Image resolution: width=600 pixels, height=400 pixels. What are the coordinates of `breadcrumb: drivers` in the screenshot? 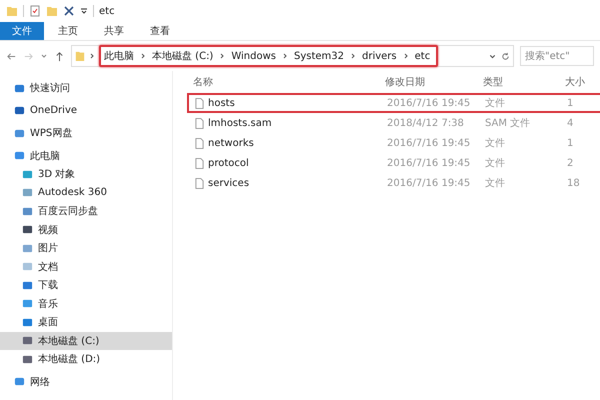 It's located at (379, 56).